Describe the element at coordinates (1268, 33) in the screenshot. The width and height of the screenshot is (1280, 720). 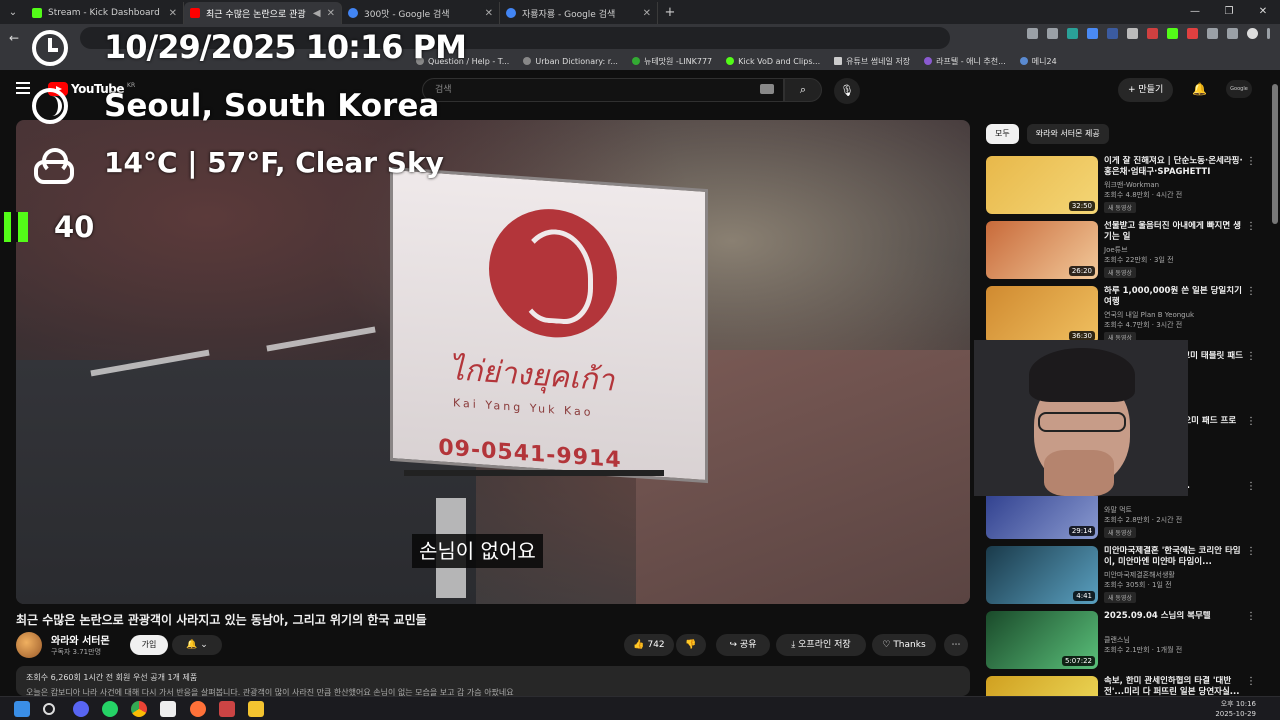
I see `menu-dots-icon` at that location.